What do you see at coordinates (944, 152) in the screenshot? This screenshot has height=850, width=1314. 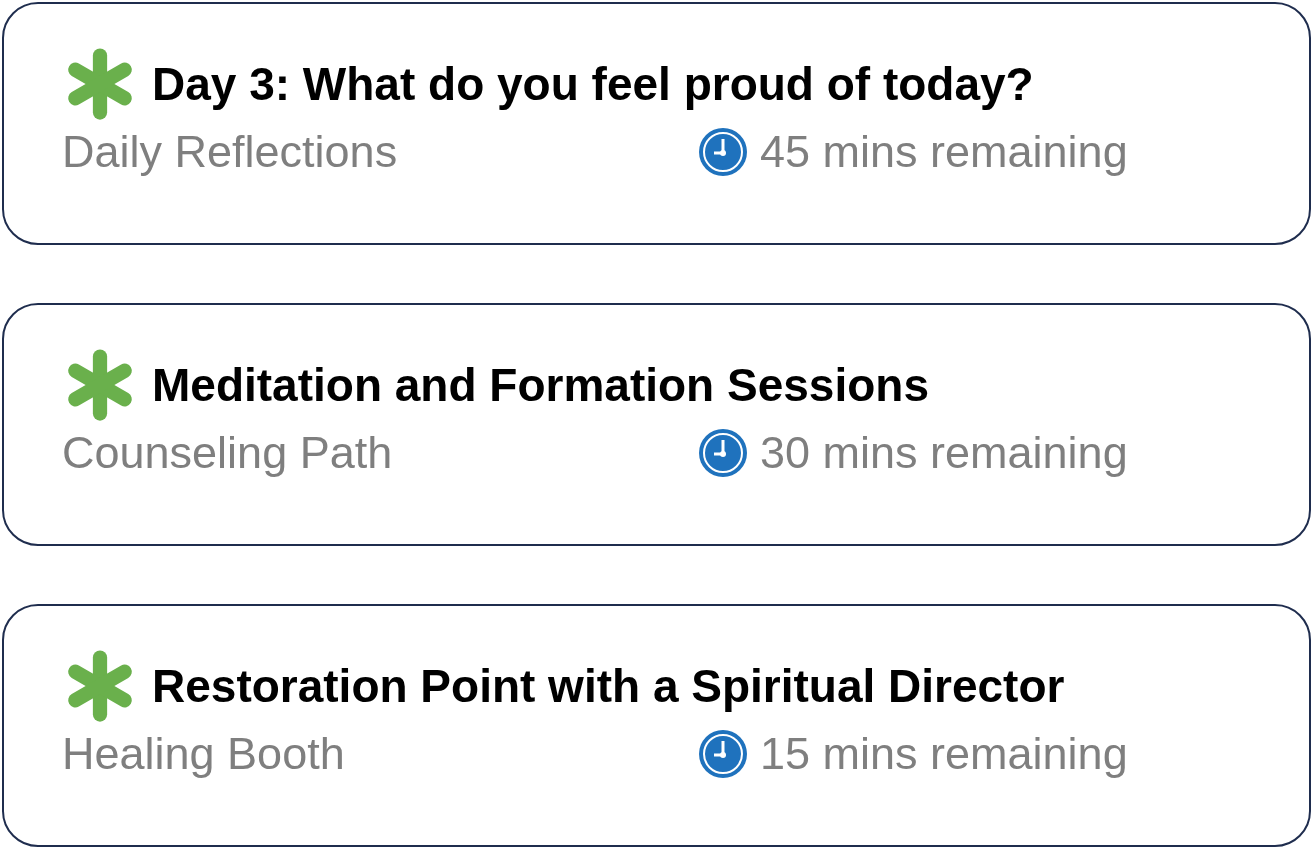 I see `time-remaining: 45 mins remaining` at bounding box center [944, 152].